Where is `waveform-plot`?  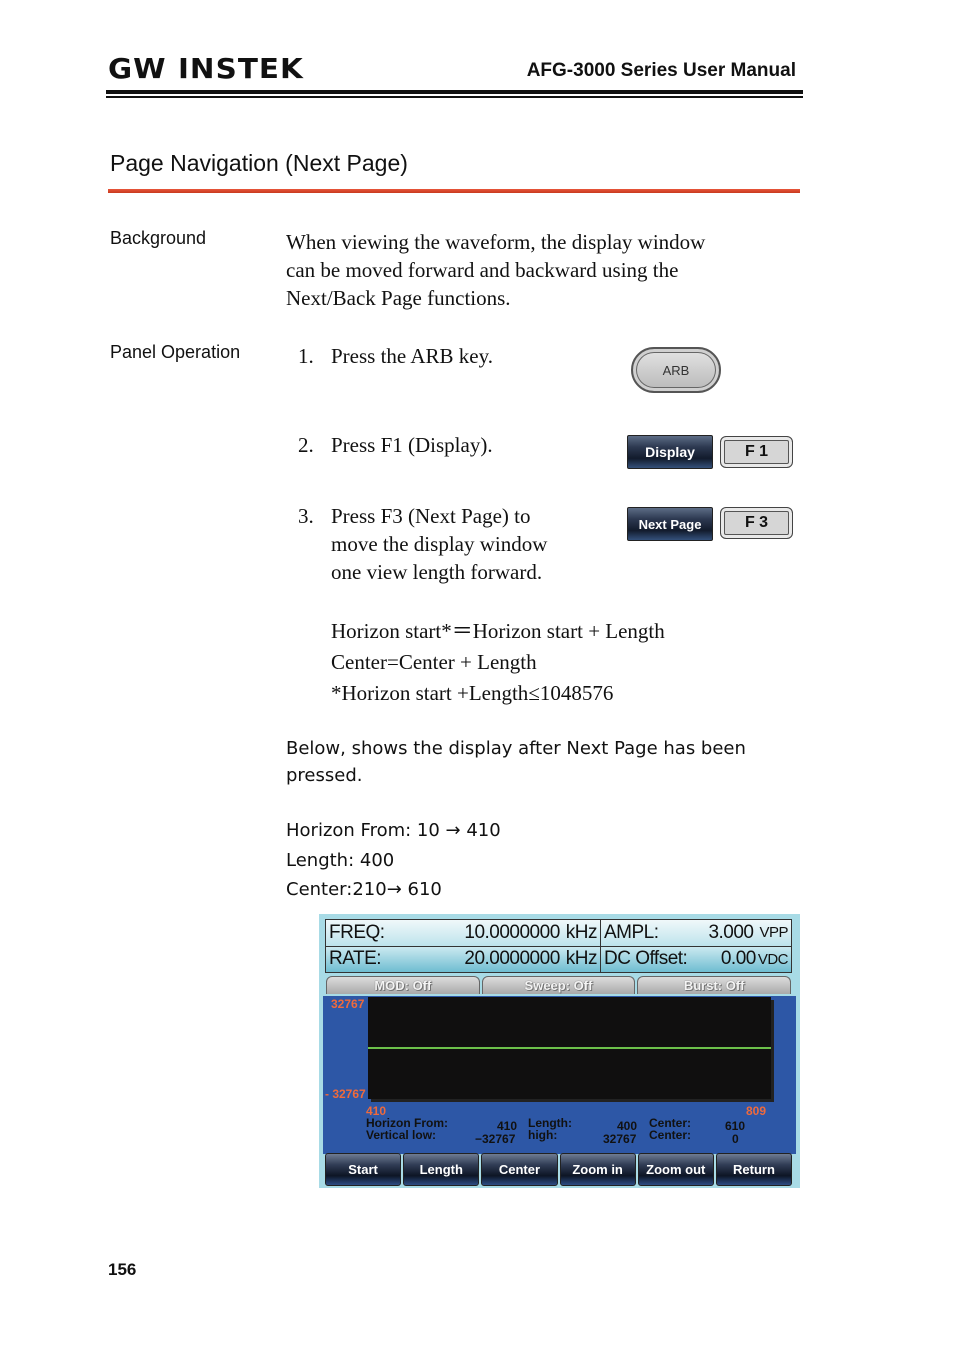 waveform-plot is located at coordinates (569, 1048).